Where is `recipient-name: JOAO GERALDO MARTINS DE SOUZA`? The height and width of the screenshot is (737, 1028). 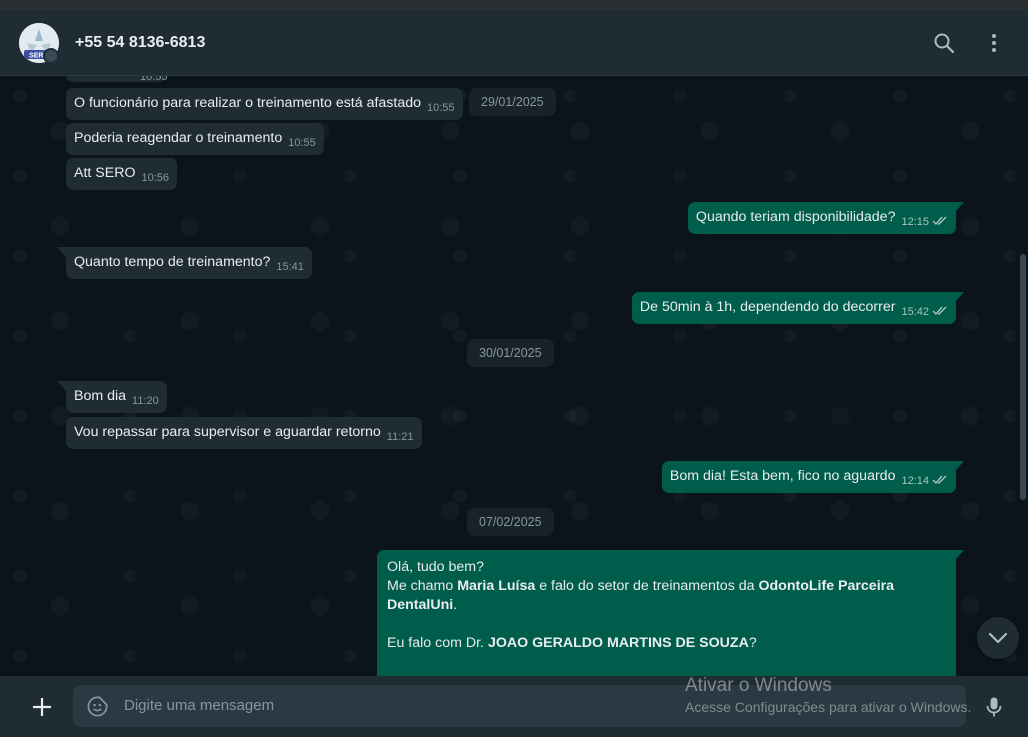 recipient-name: JOAO GERALDO MARTINS DE SOUZA is located at coordinates (618, 643).